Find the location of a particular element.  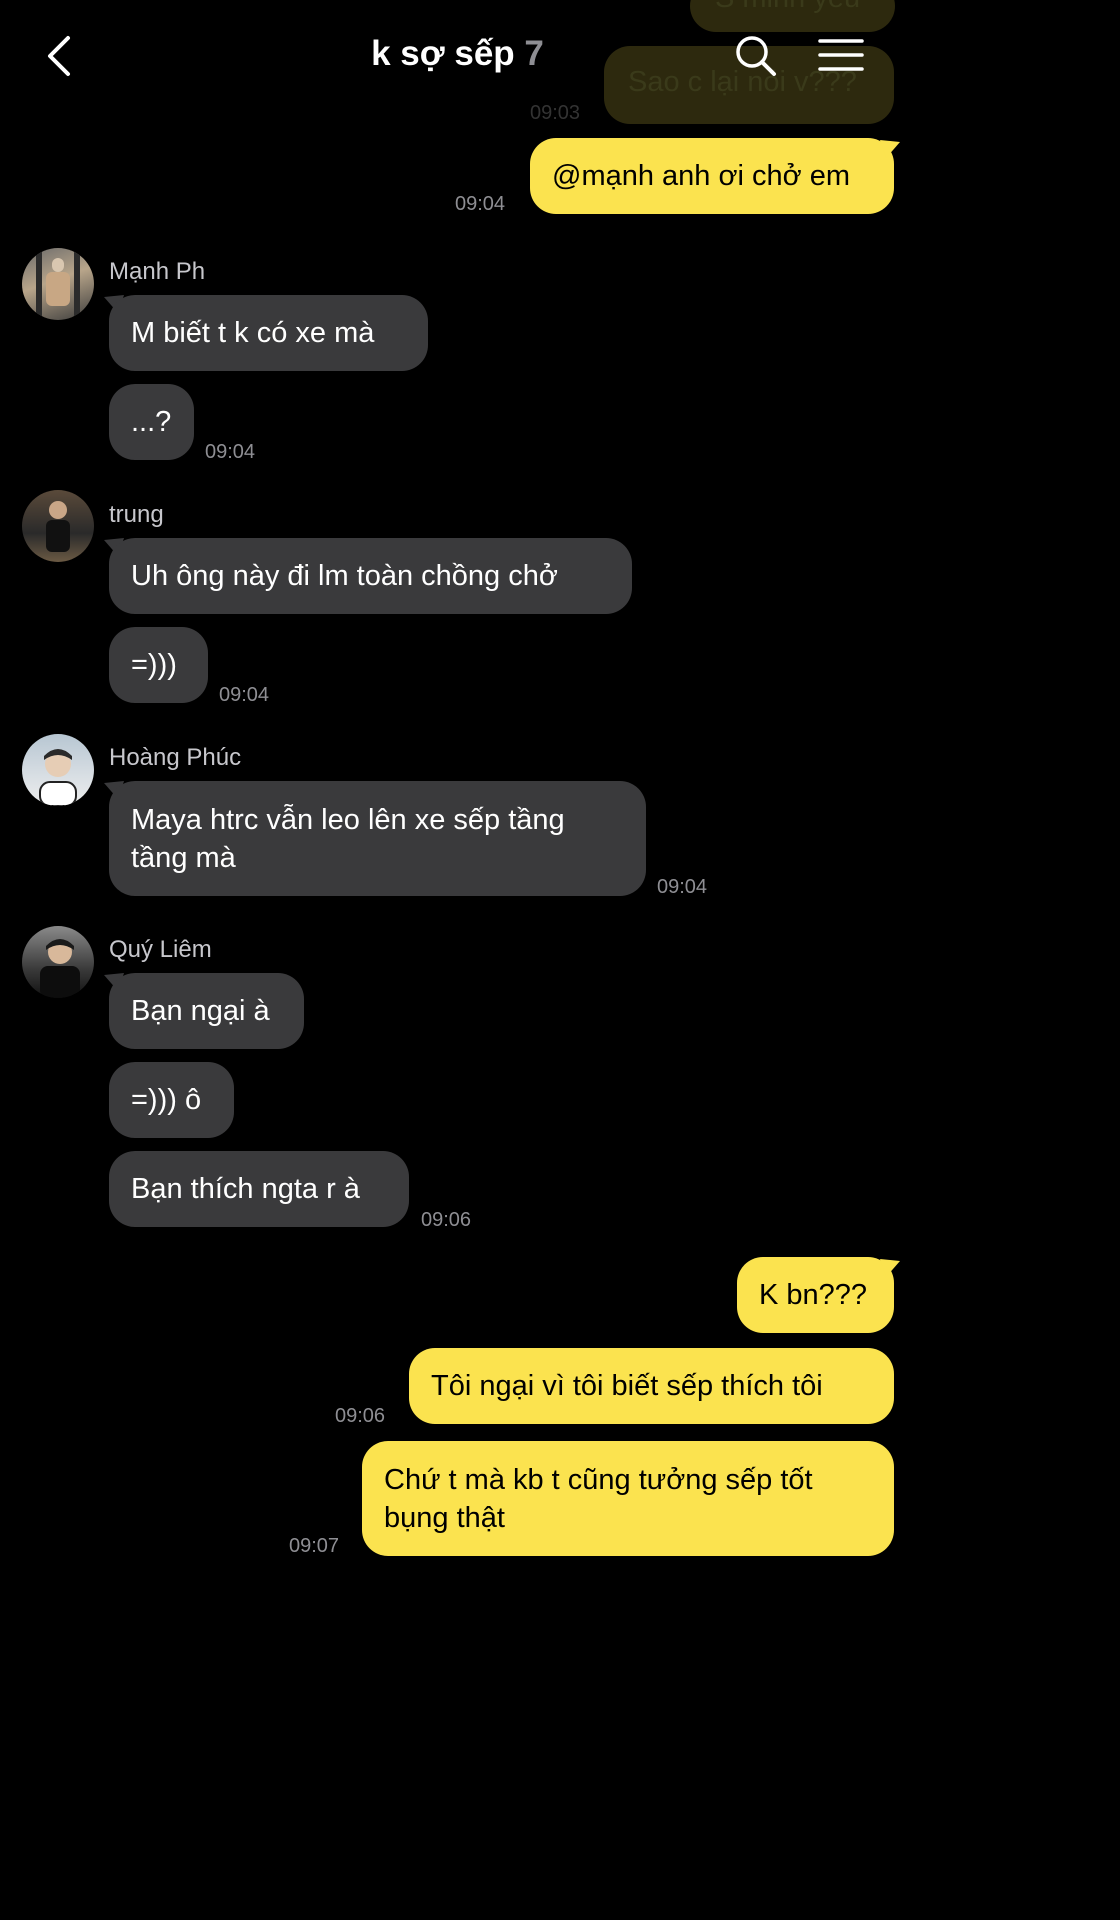

message-bubble-incoming: M biết t k có xe mà is located at coordinates (268, 333).